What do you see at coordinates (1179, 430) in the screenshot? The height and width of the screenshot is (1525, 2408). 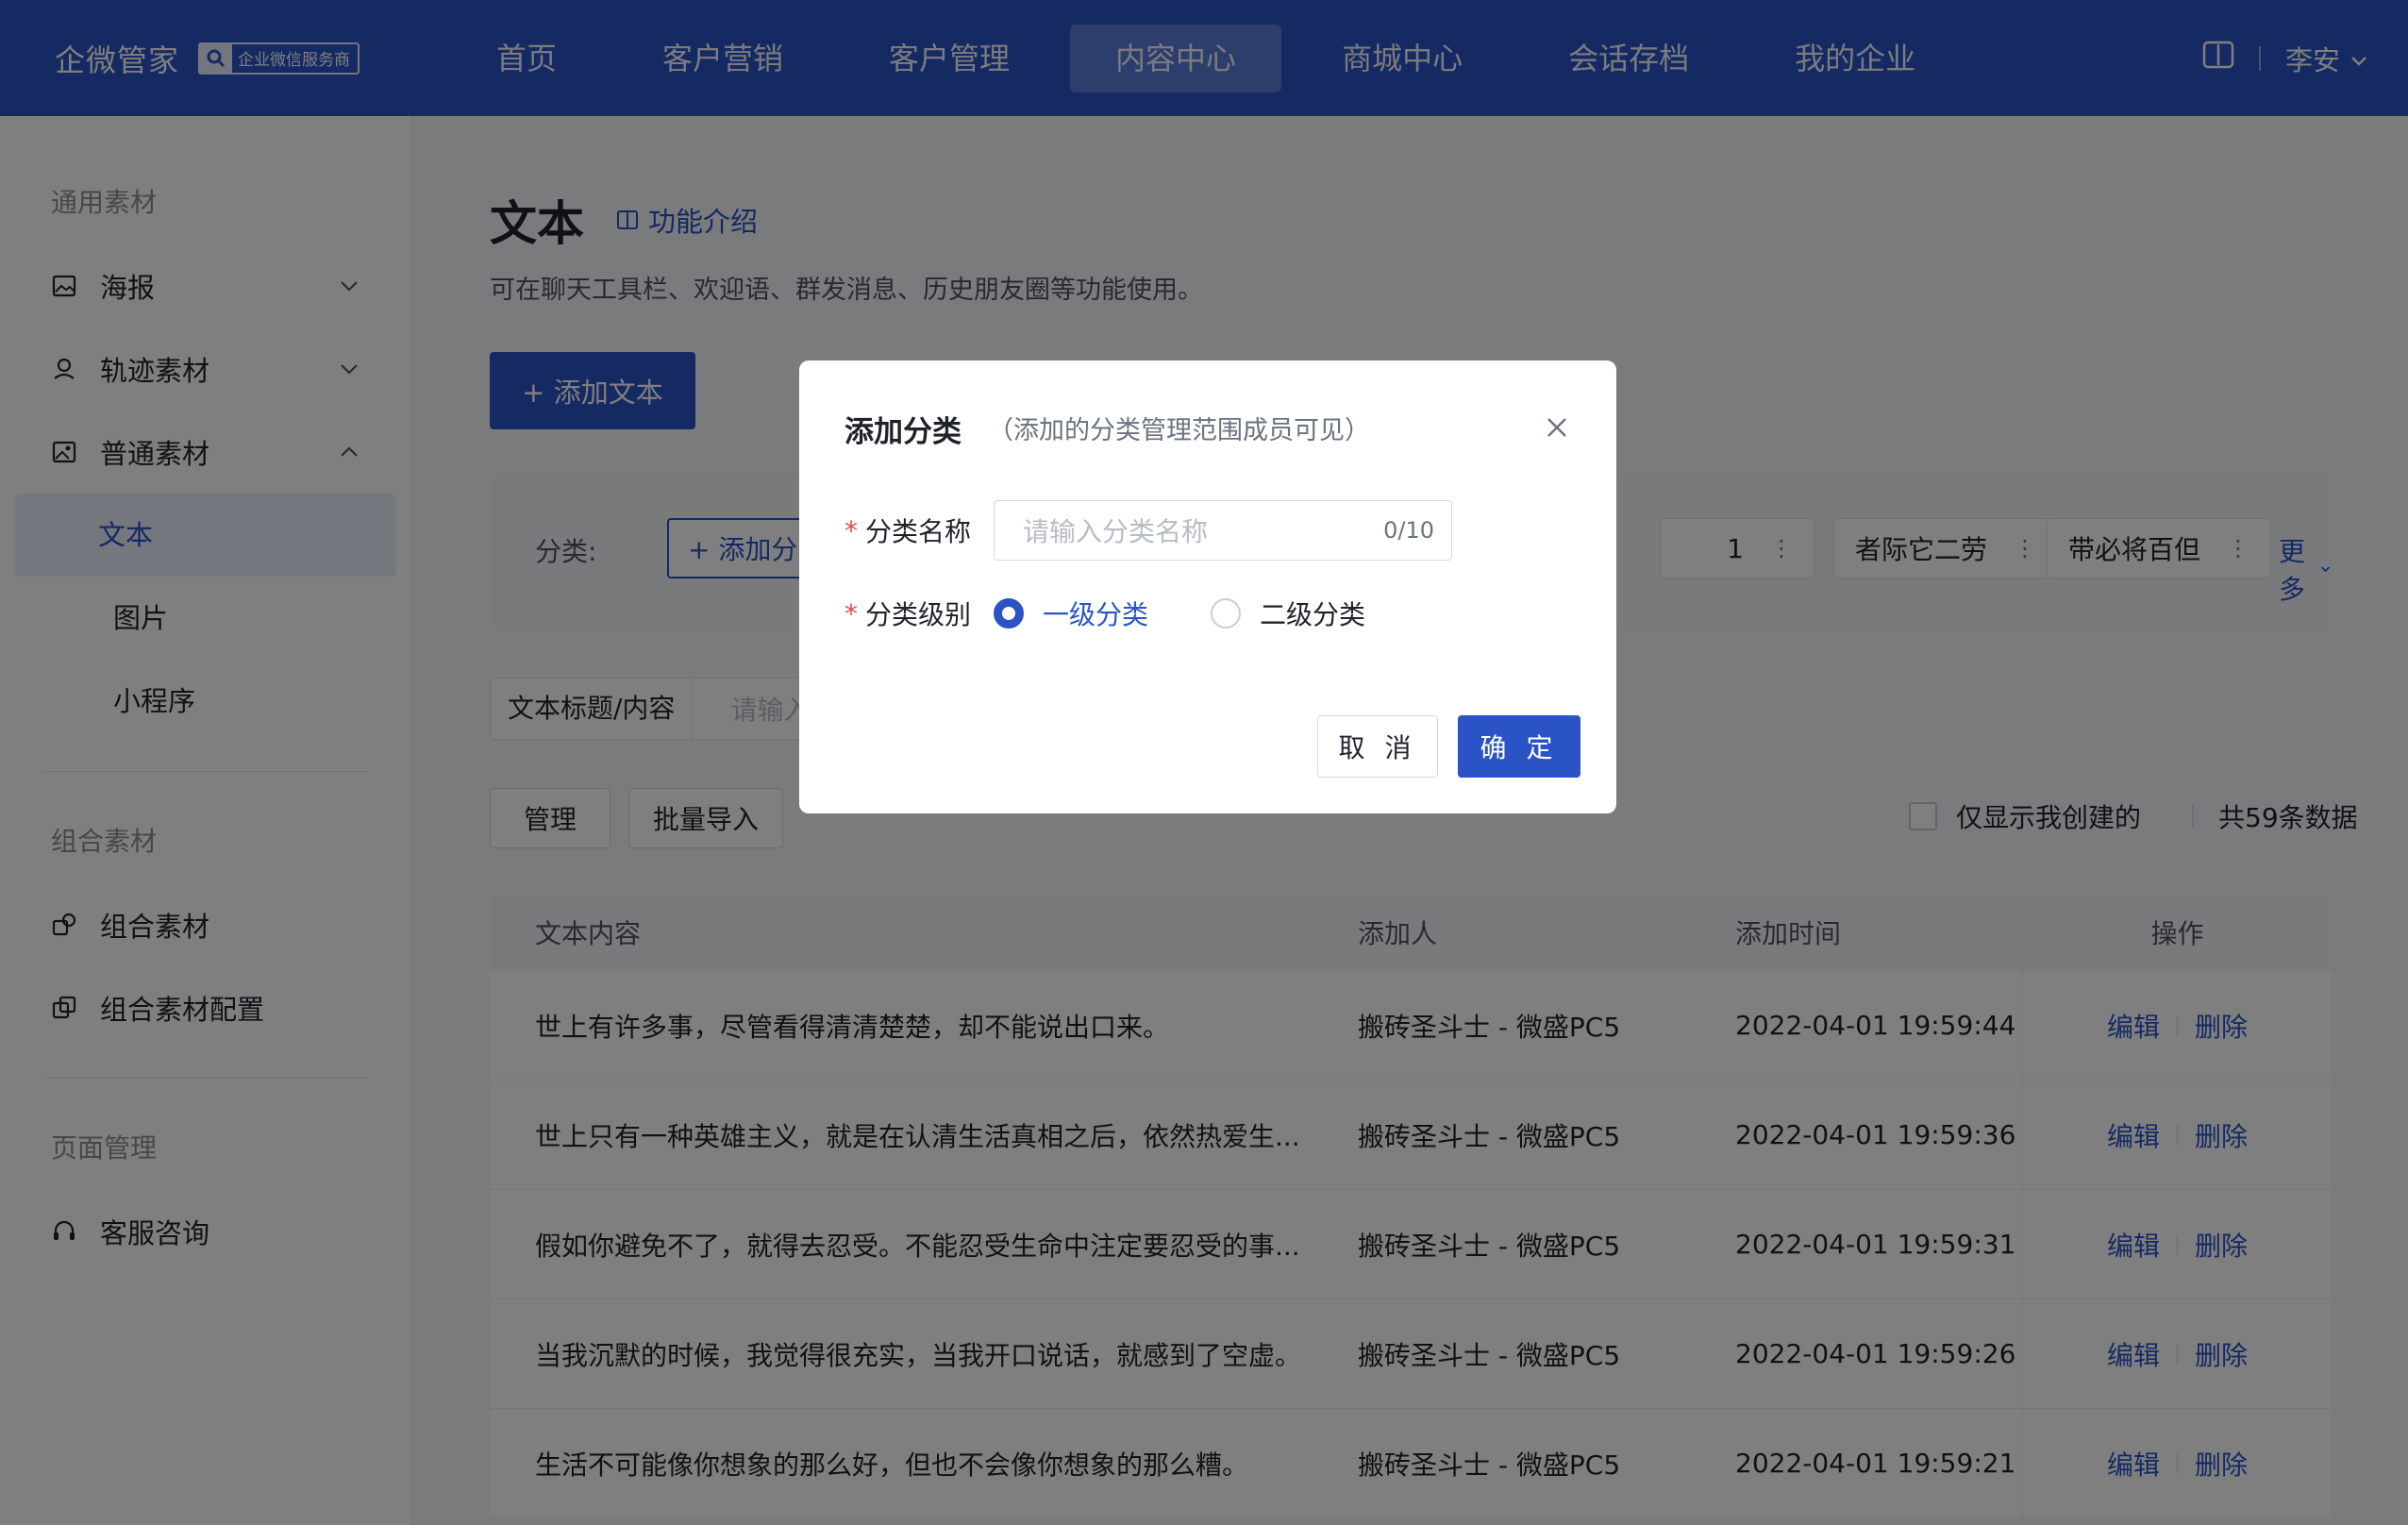 I see `dialog-subtitle: （添加的分类管理范围成员可见）` at bounding box center [1179, 430].